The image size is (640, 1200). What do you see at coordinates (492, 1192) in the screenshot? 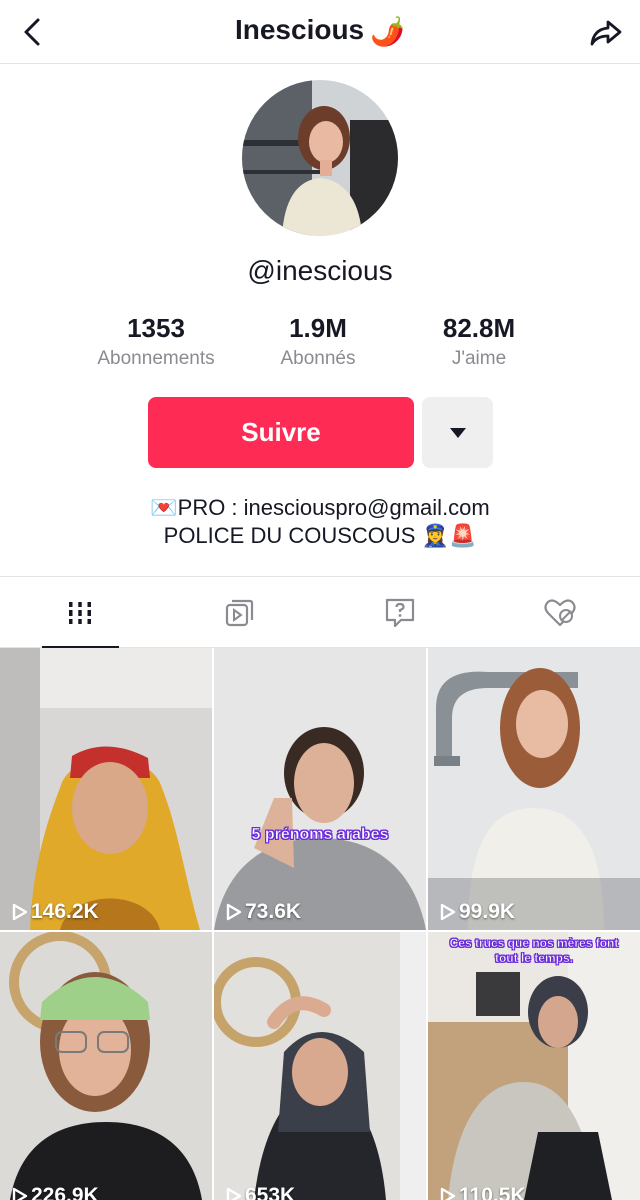
I see `view-count-label: 110.5K` at bounding box center [492, 1192].